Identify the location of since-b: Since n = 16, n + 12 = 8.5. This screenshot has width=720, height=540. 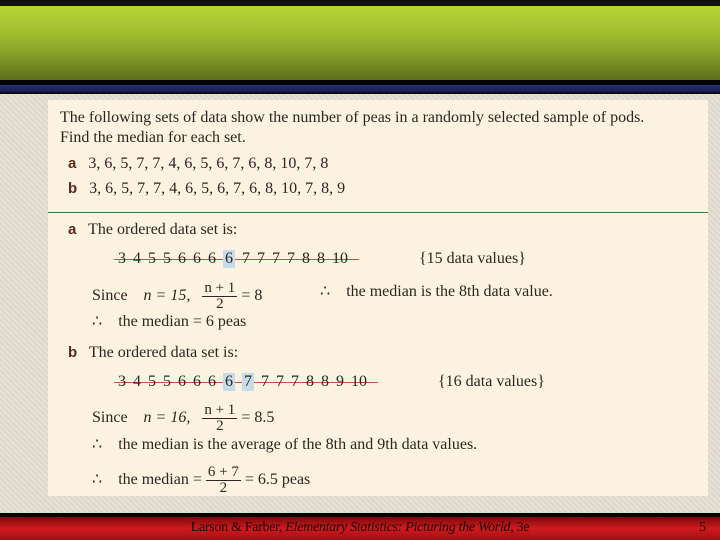
(183, 418).